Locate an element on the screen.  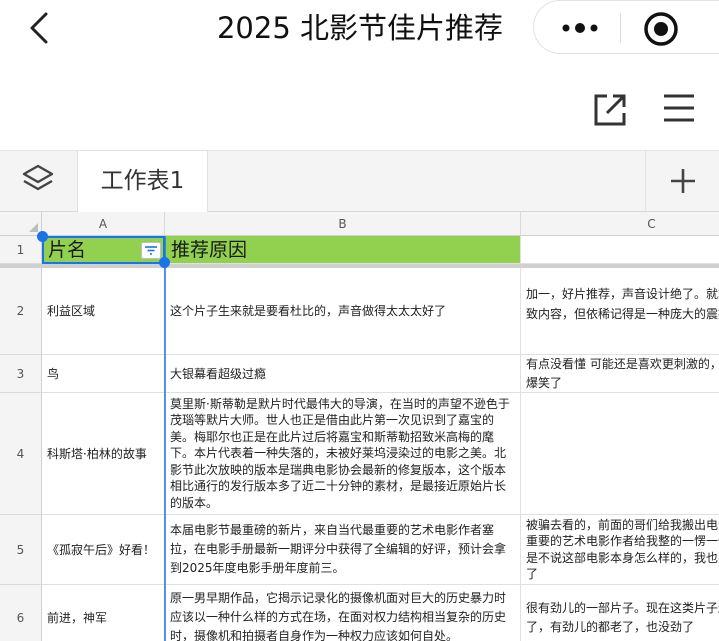
cell-text: 加一，好片推荐，声音设计绝了。就算忘记大致内容，但依稀记得是一种庞大的震撼 is located at coordinates (622, 304).